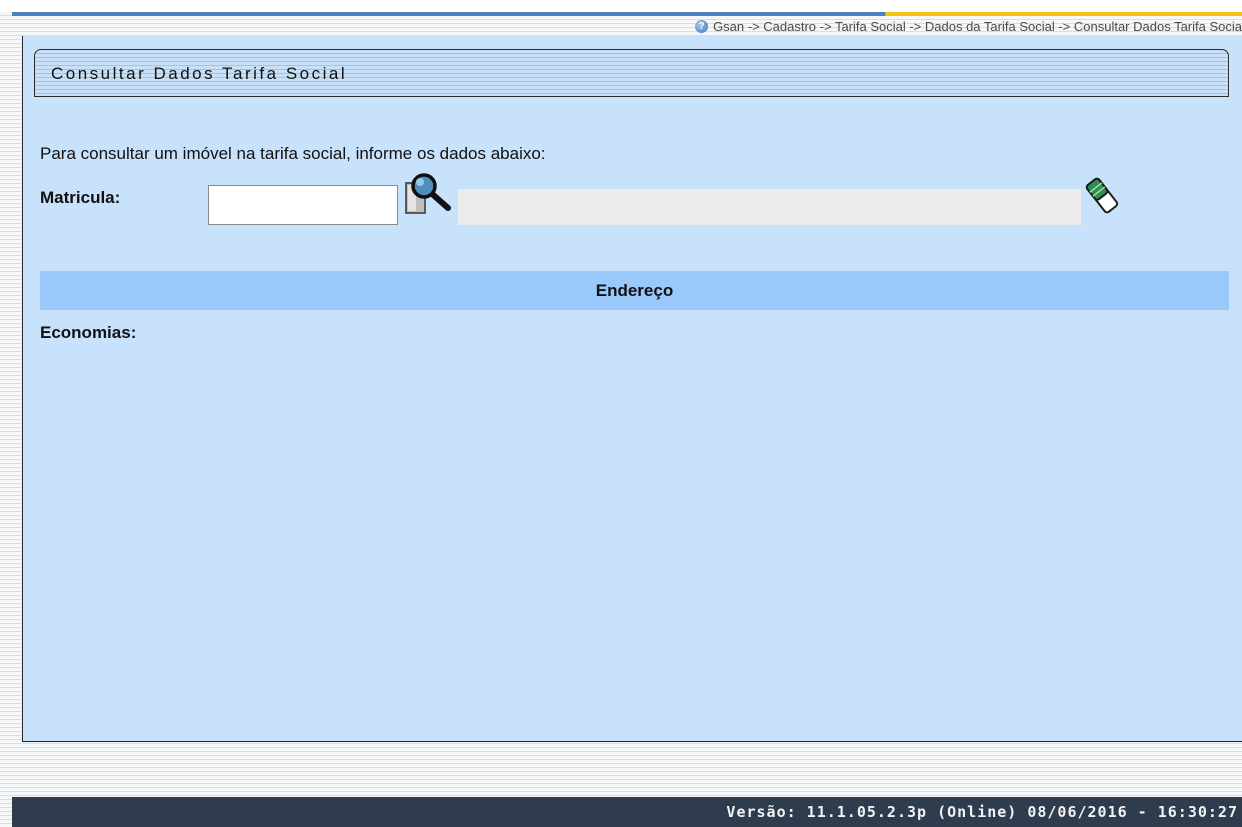 The height and width of the screenshot is (827, 1242). I want to click on eraser-icon-graphic, so click(1102, 195).